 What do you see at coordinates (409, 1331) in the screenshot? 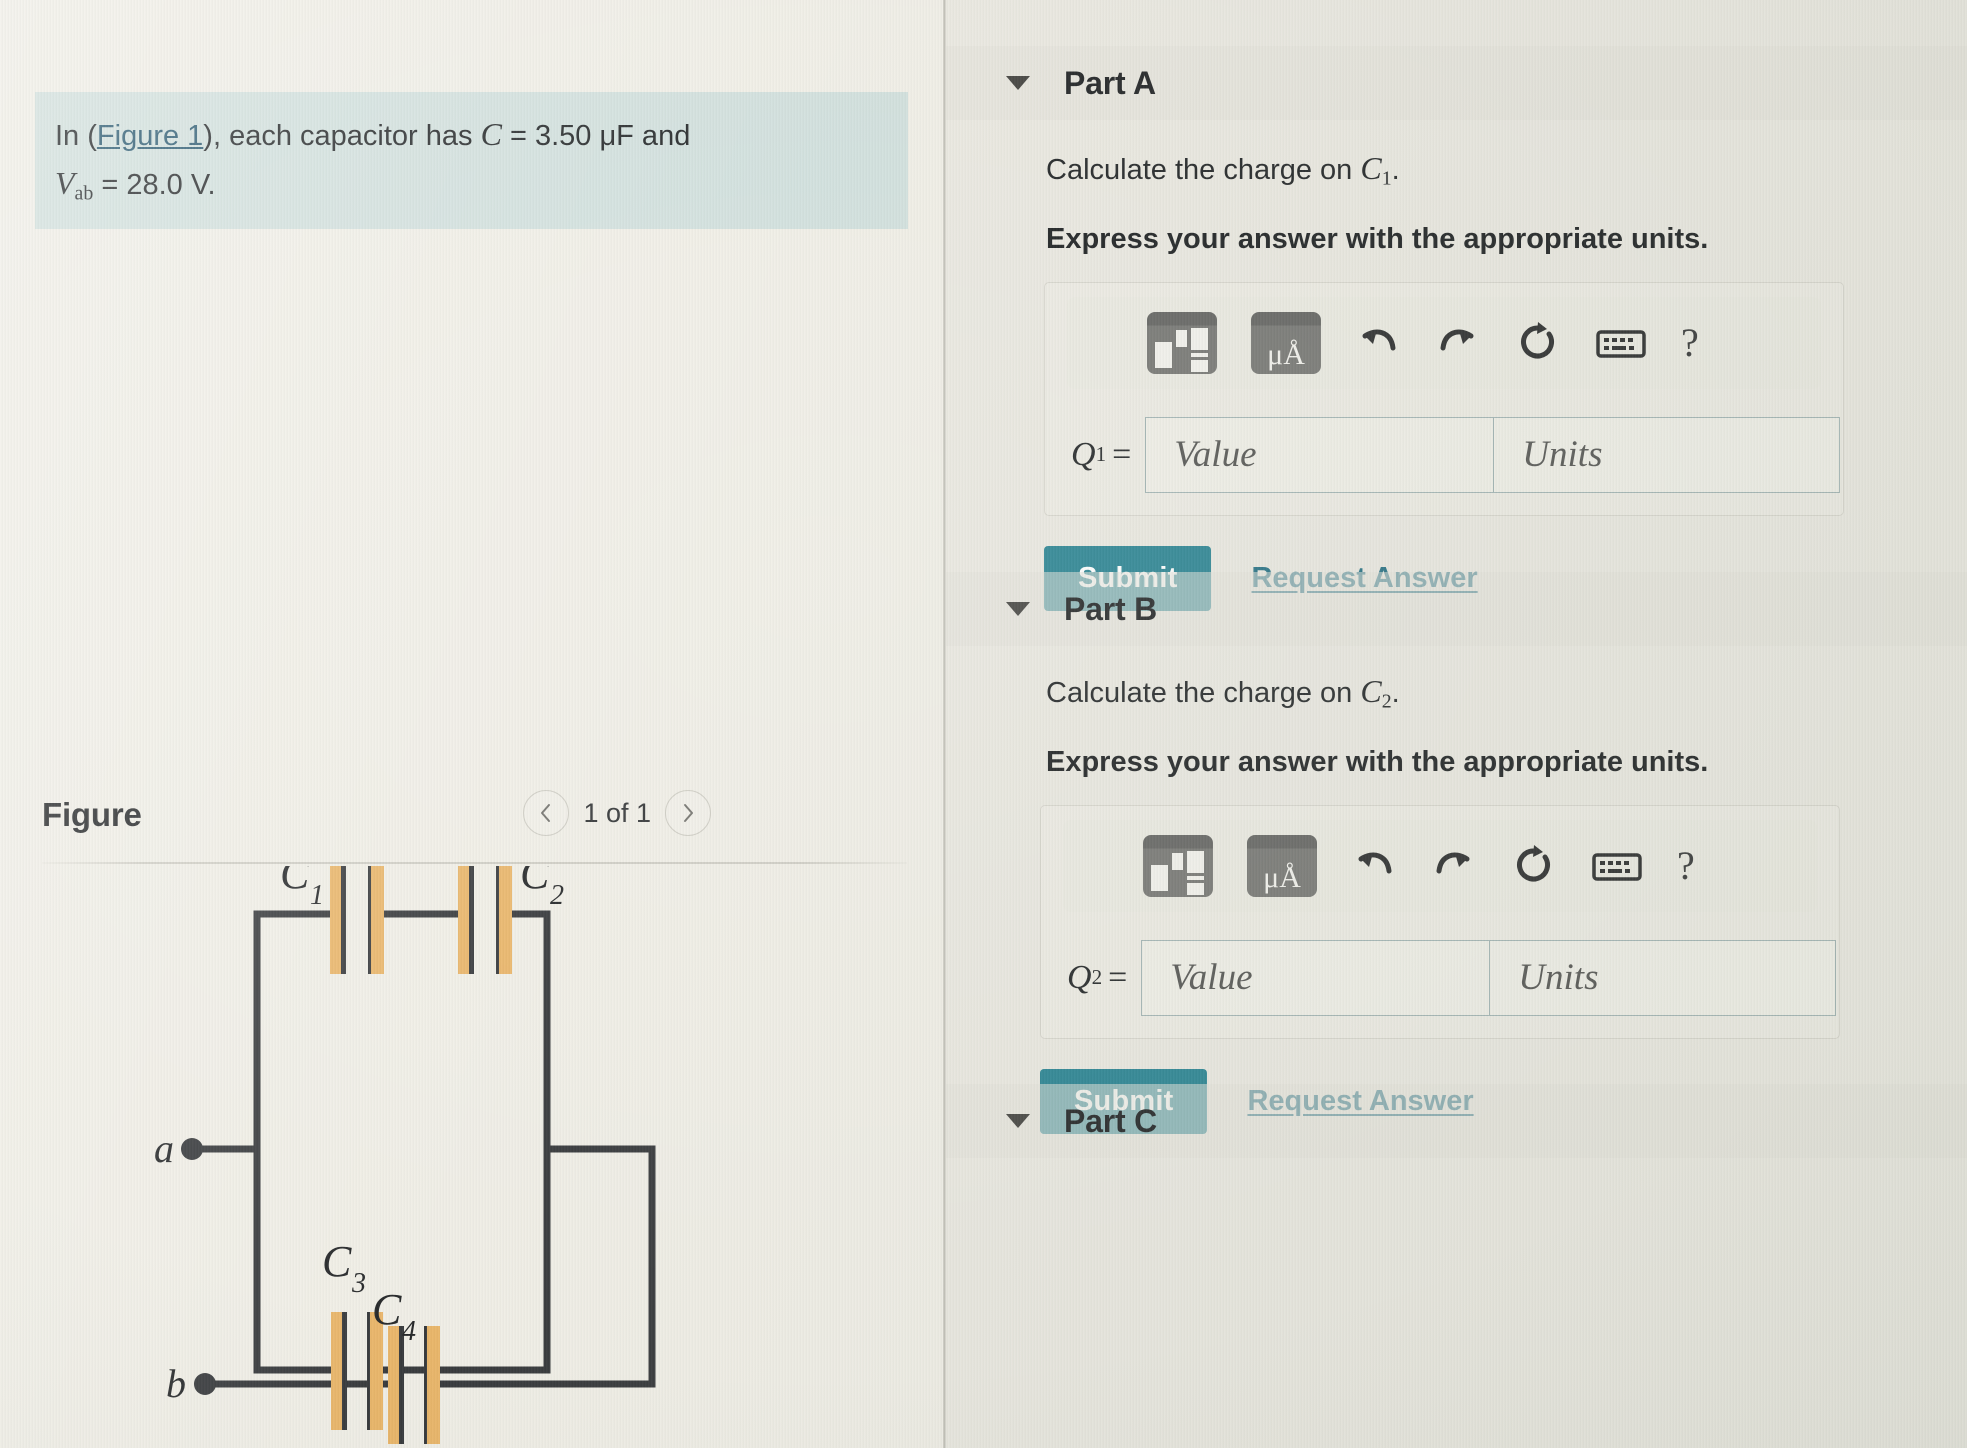
I see `label-c4-subscript: 4` at bounding box center [409, 1331].